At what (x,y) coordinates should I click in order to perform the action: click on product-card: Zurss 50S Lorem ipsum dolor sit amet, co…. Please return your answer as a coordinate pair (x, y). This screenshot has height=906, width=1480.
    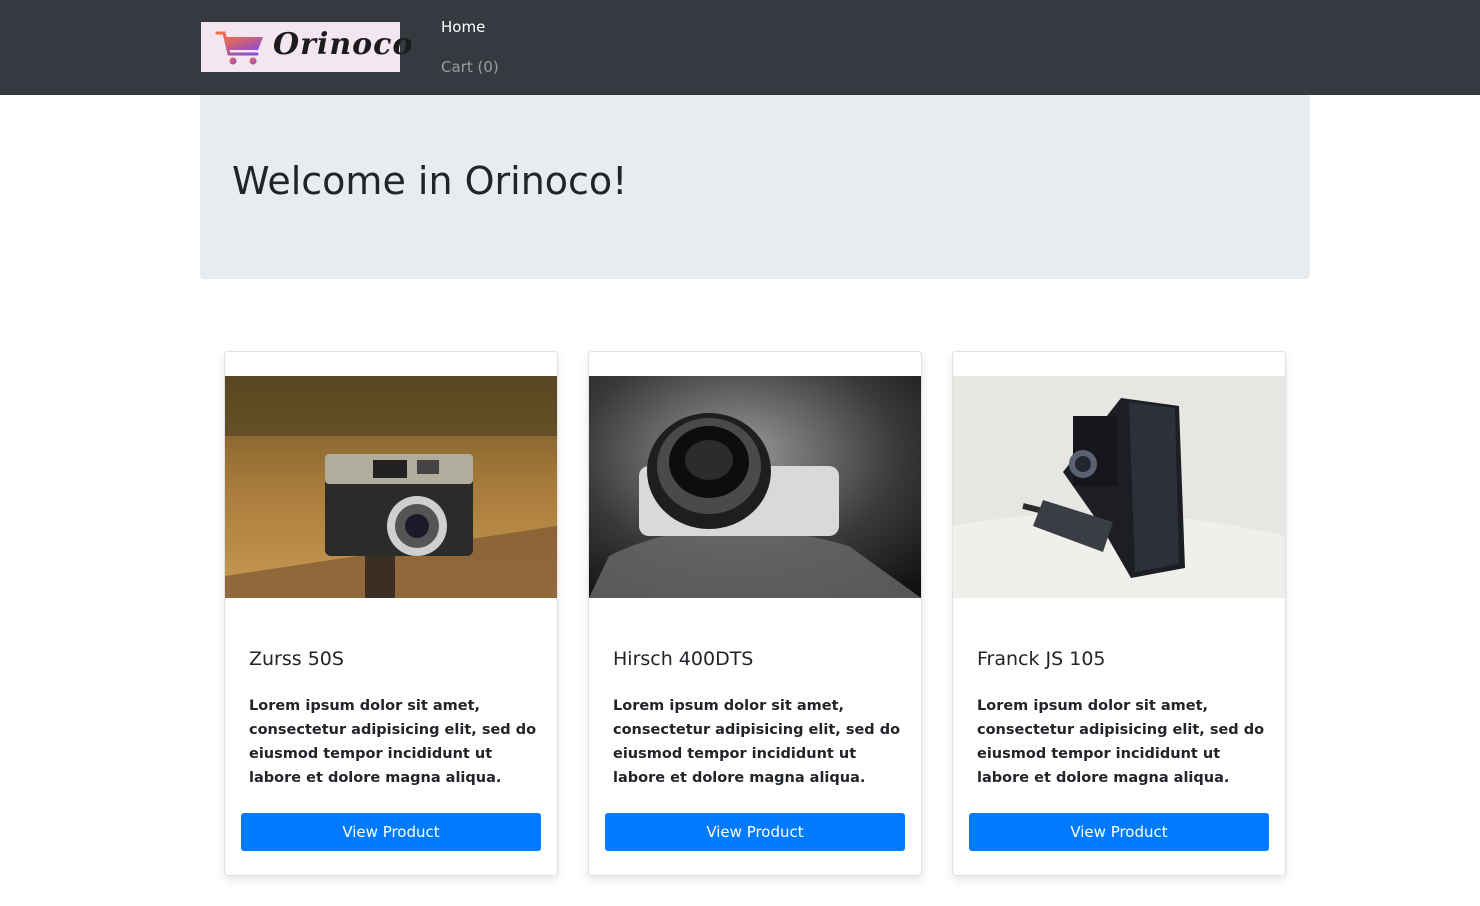
    Looking at the image, I should click on (391, 613).